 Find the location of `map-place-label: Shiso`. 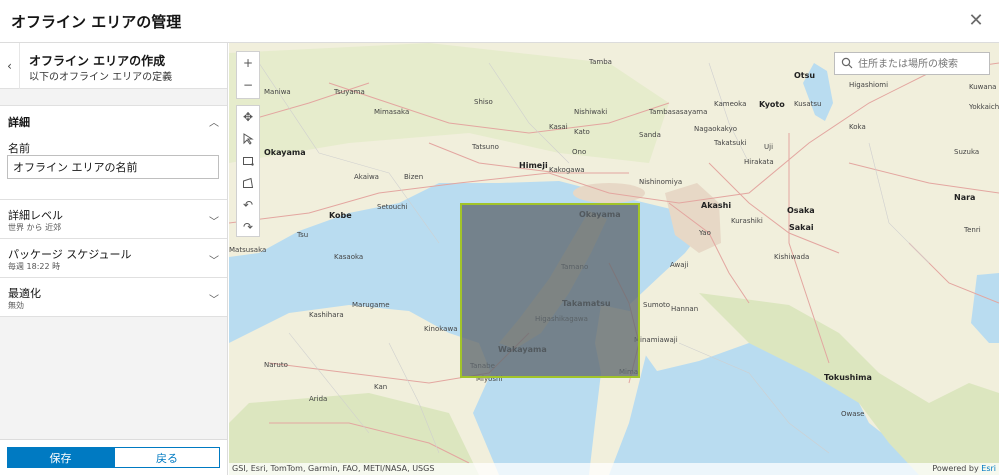

map-place-label: Shiso is located at coordinates (483, 102).